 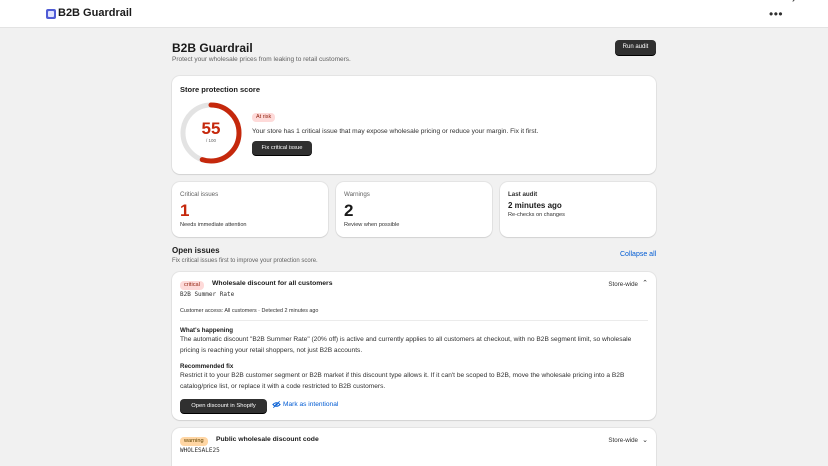 What do you see at coordinates (795, 2) in the screenshot?
I see `pin-icon: ↗` at bounding box center [795, 2].